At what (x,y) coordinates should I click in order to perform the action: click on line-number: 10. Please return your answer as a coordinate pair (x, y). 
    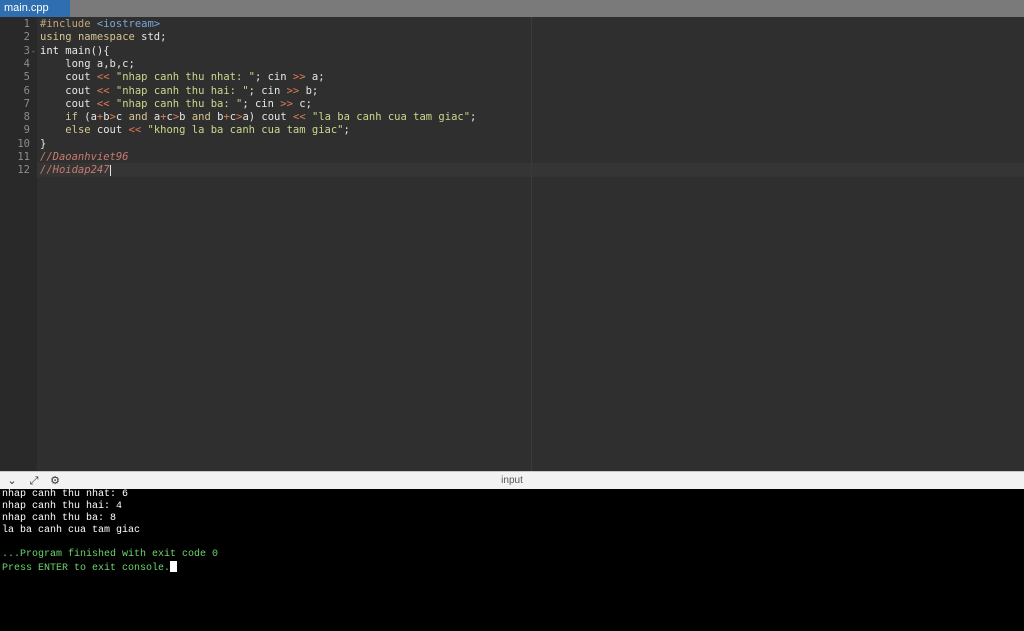
    Looking at the image, I should click on (23, 143).